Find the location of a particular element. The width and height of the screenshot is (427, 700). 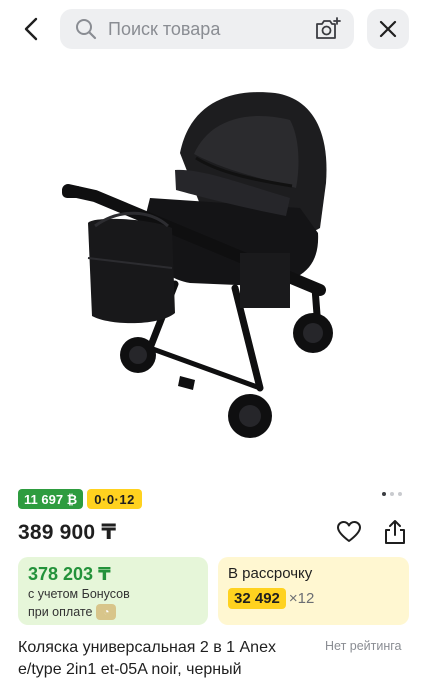

bonus-price-line2-row: при оплате ◔ is located at coordinates (72, 612).